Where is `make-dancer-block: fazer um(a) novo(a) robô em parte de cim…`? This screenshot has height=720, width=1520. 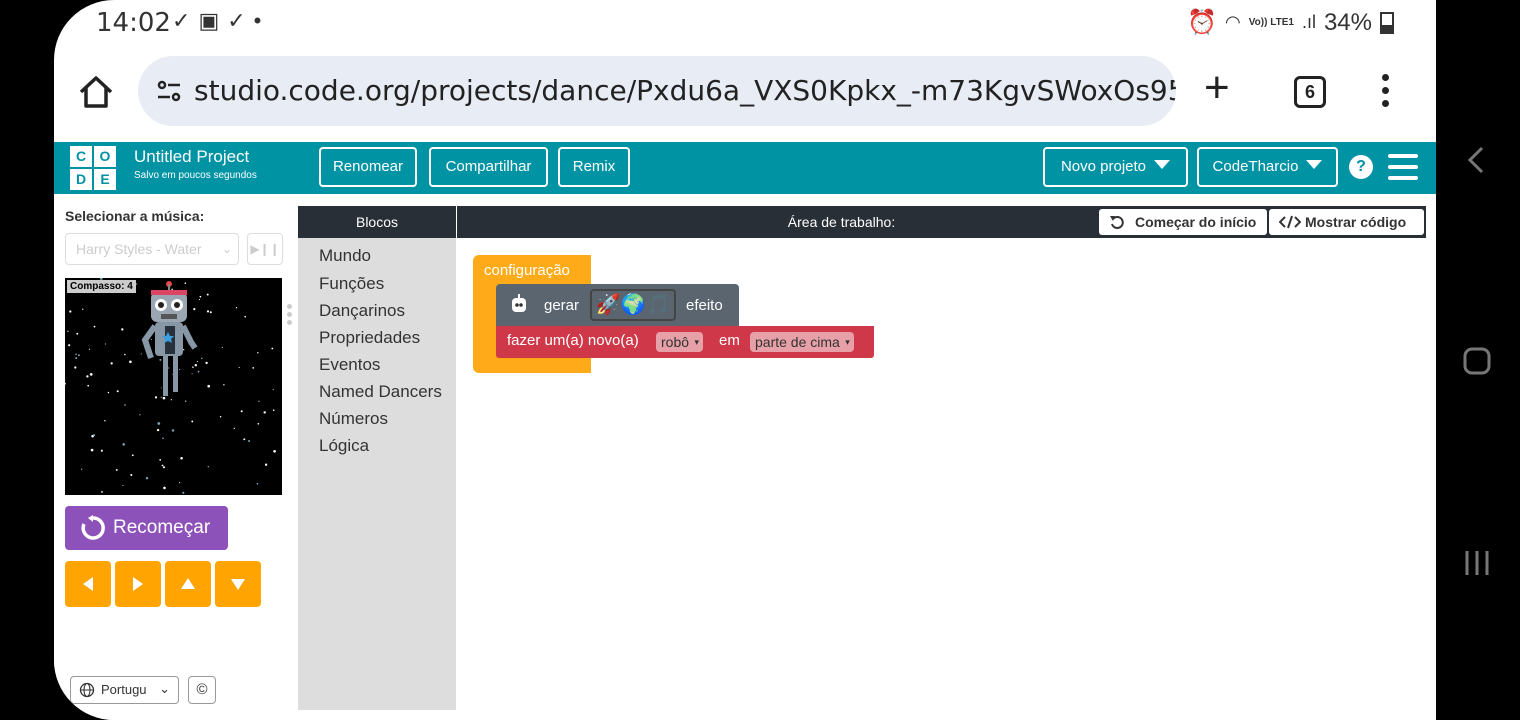 make-dancer-block: fazer um(a) novo(a) robô em parte de cim… is located at coordinates (685, 342).